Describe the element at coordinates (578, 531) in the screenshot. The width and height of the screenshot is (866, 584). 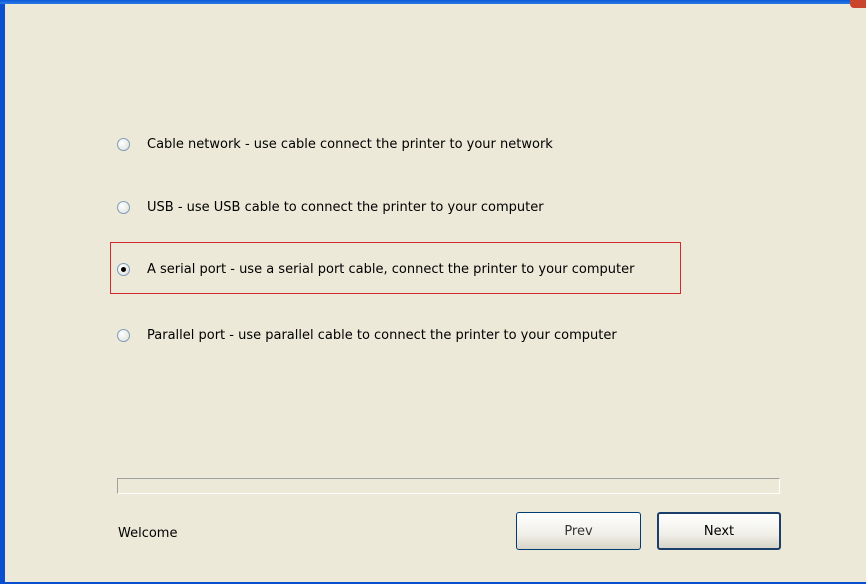
I see `prev-button: Prev` at that location.